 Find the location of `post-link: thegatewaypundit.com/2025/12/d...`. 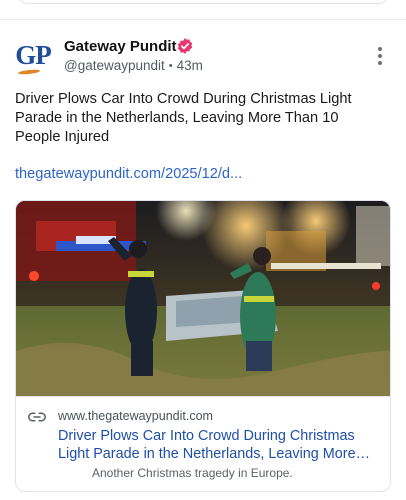

post-link: thegatewaypundit.com/2025/12/d... is located at coordinates (128, 174).